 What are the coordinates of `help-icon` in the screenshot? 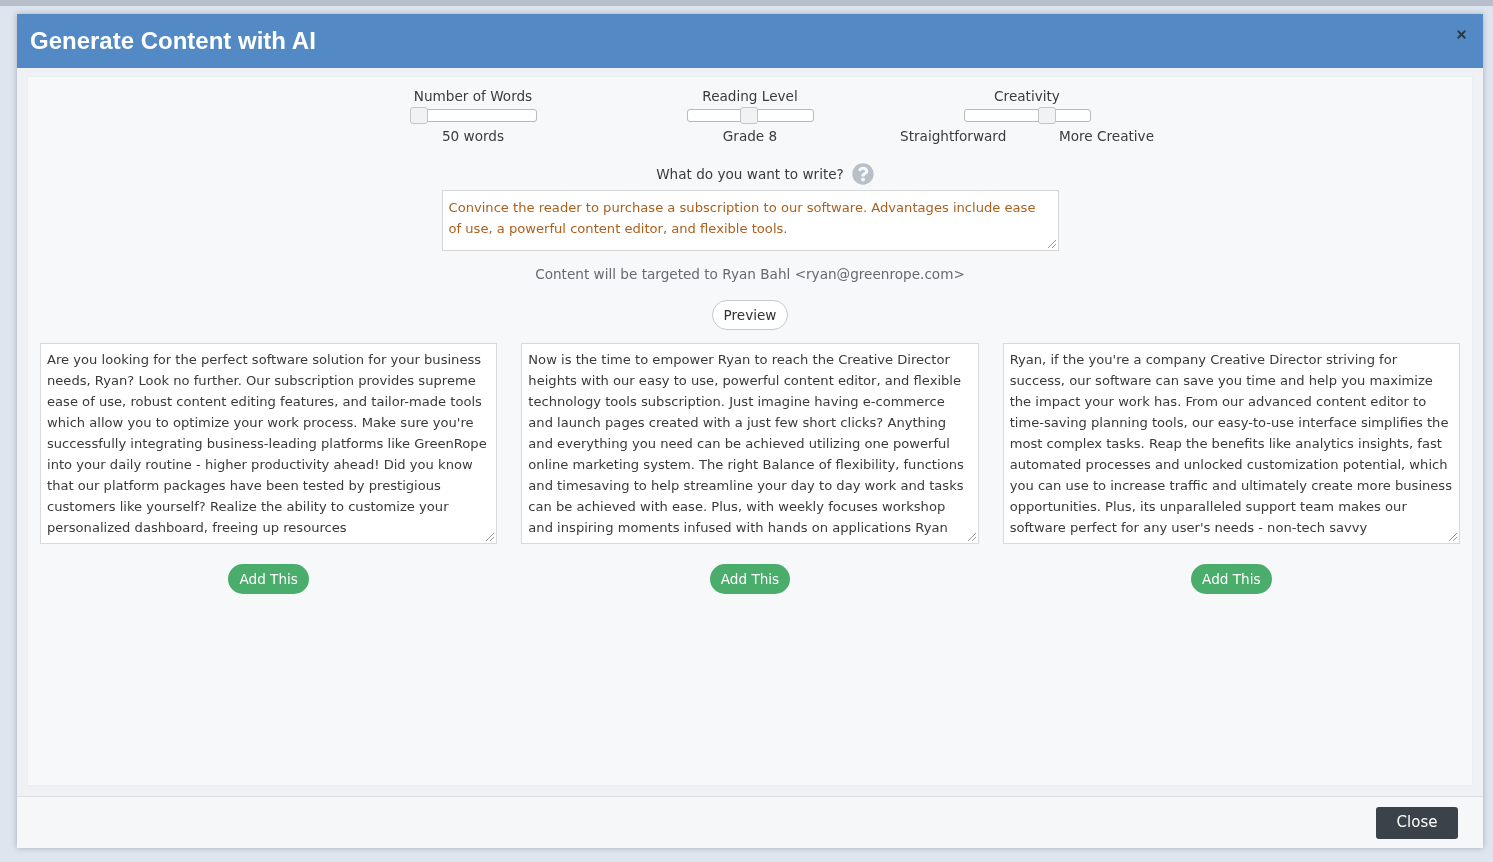 It's located at (862, 174).